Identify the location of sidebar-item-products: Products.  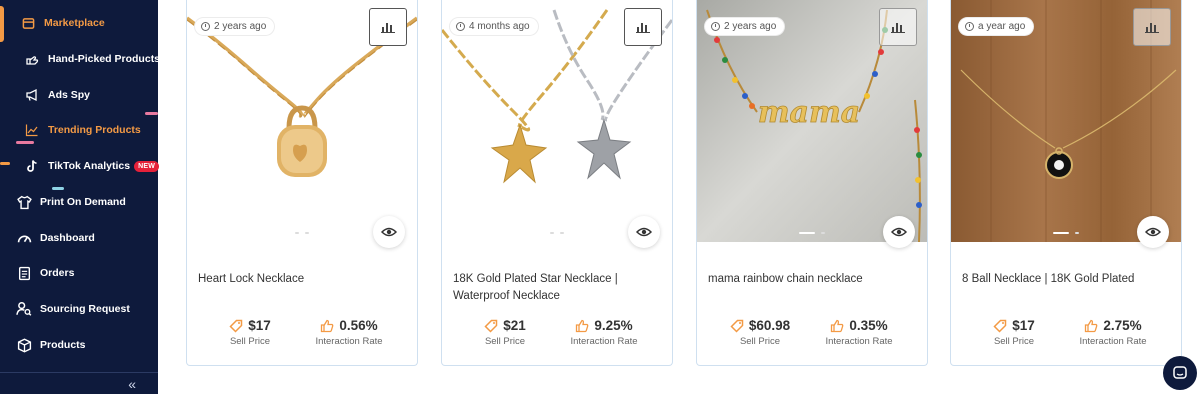
(51, 345).